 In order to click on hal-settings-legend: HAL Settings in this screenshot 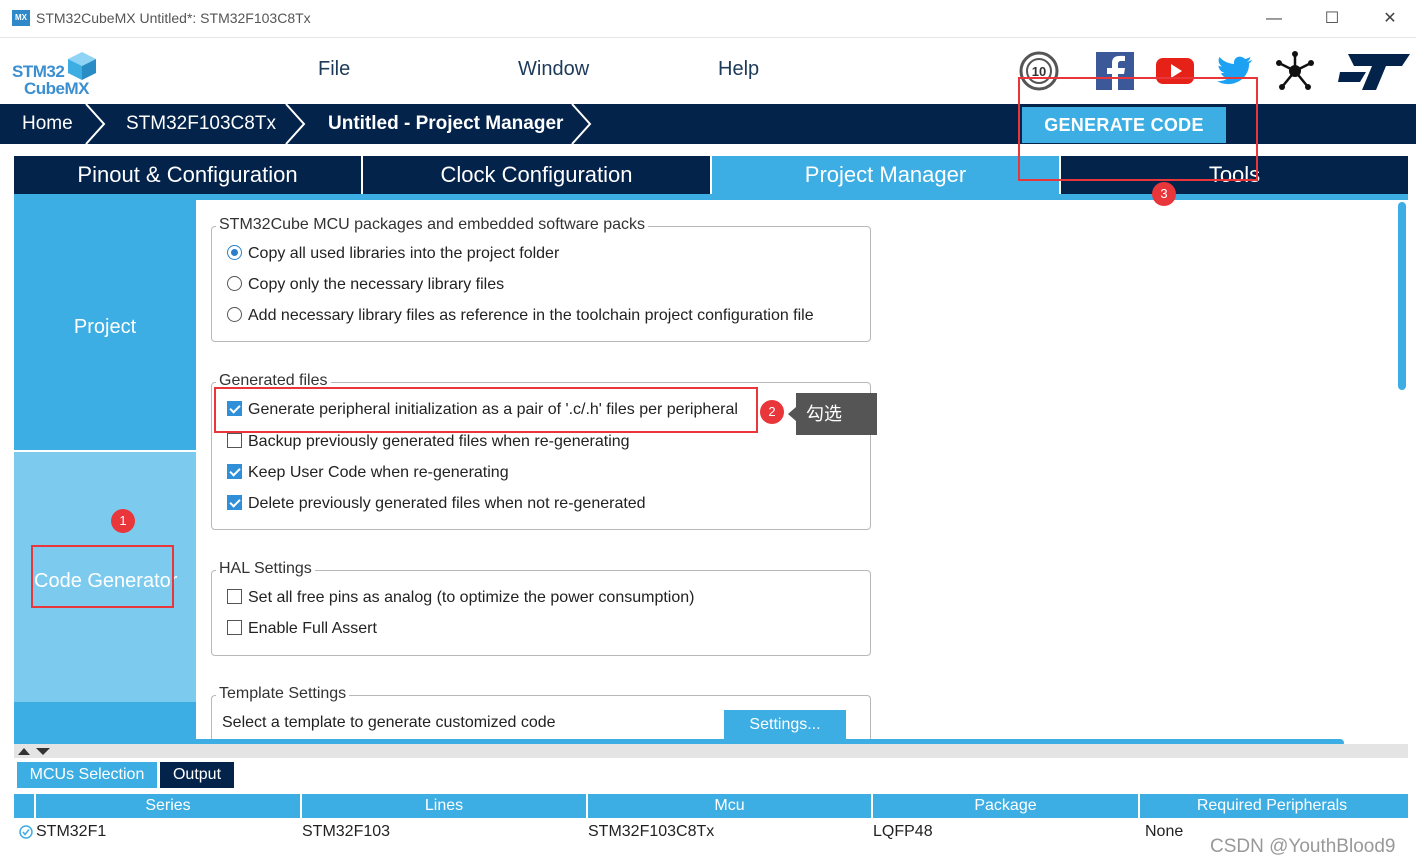, I will do `click(265, 569)`.